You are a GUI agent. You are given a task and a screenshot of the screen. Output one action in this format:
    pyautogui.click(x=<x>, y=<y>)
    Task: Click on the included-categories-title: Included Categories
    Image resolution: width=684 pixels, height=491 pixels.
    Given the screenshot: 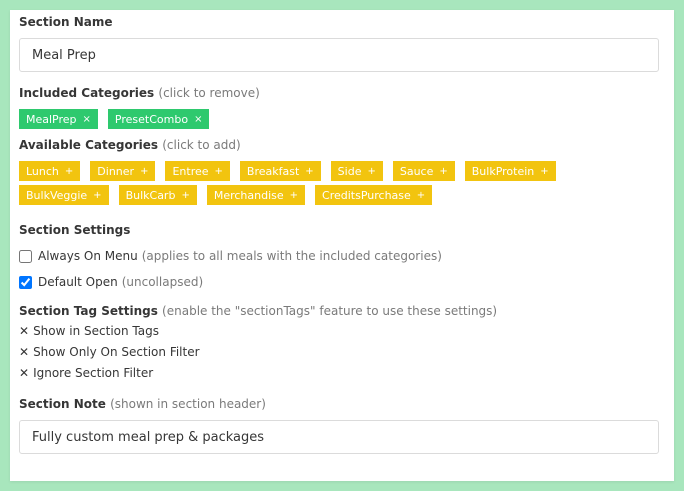 What is the action you would take?
    pyautogui.click(x=87, y=93)
    